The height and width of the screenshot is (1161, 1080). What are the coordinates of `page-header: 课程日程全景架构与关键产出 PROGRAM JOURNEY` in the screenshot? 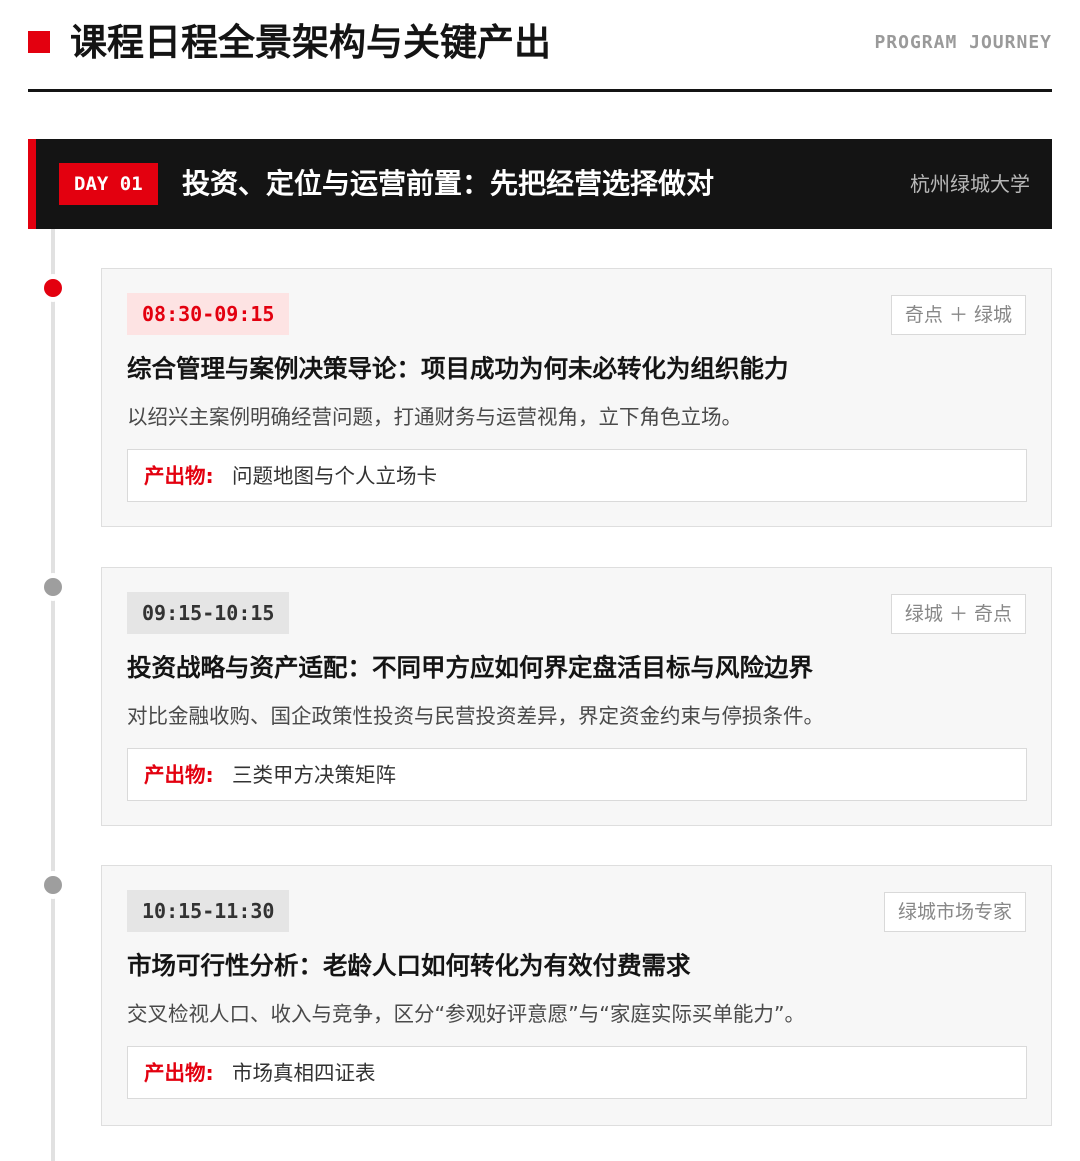 It's located at (540, 46).